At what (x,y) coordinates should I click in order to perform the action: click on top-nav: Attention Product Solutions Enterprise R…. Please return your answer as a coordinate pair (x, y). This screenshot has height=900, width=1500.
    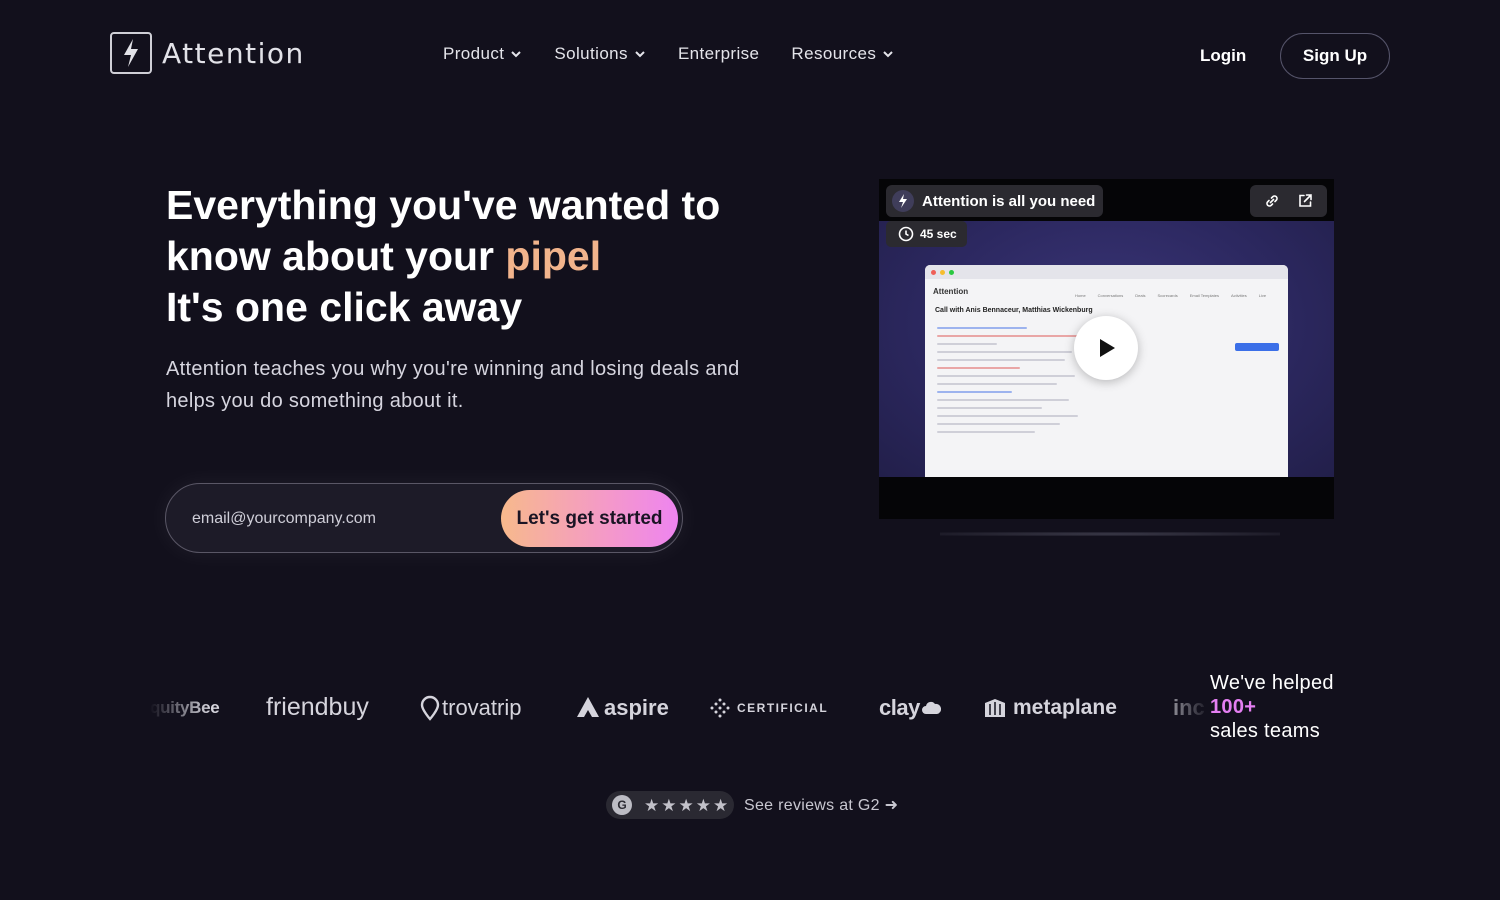
    Looking at the image, I should click on (750, 56).